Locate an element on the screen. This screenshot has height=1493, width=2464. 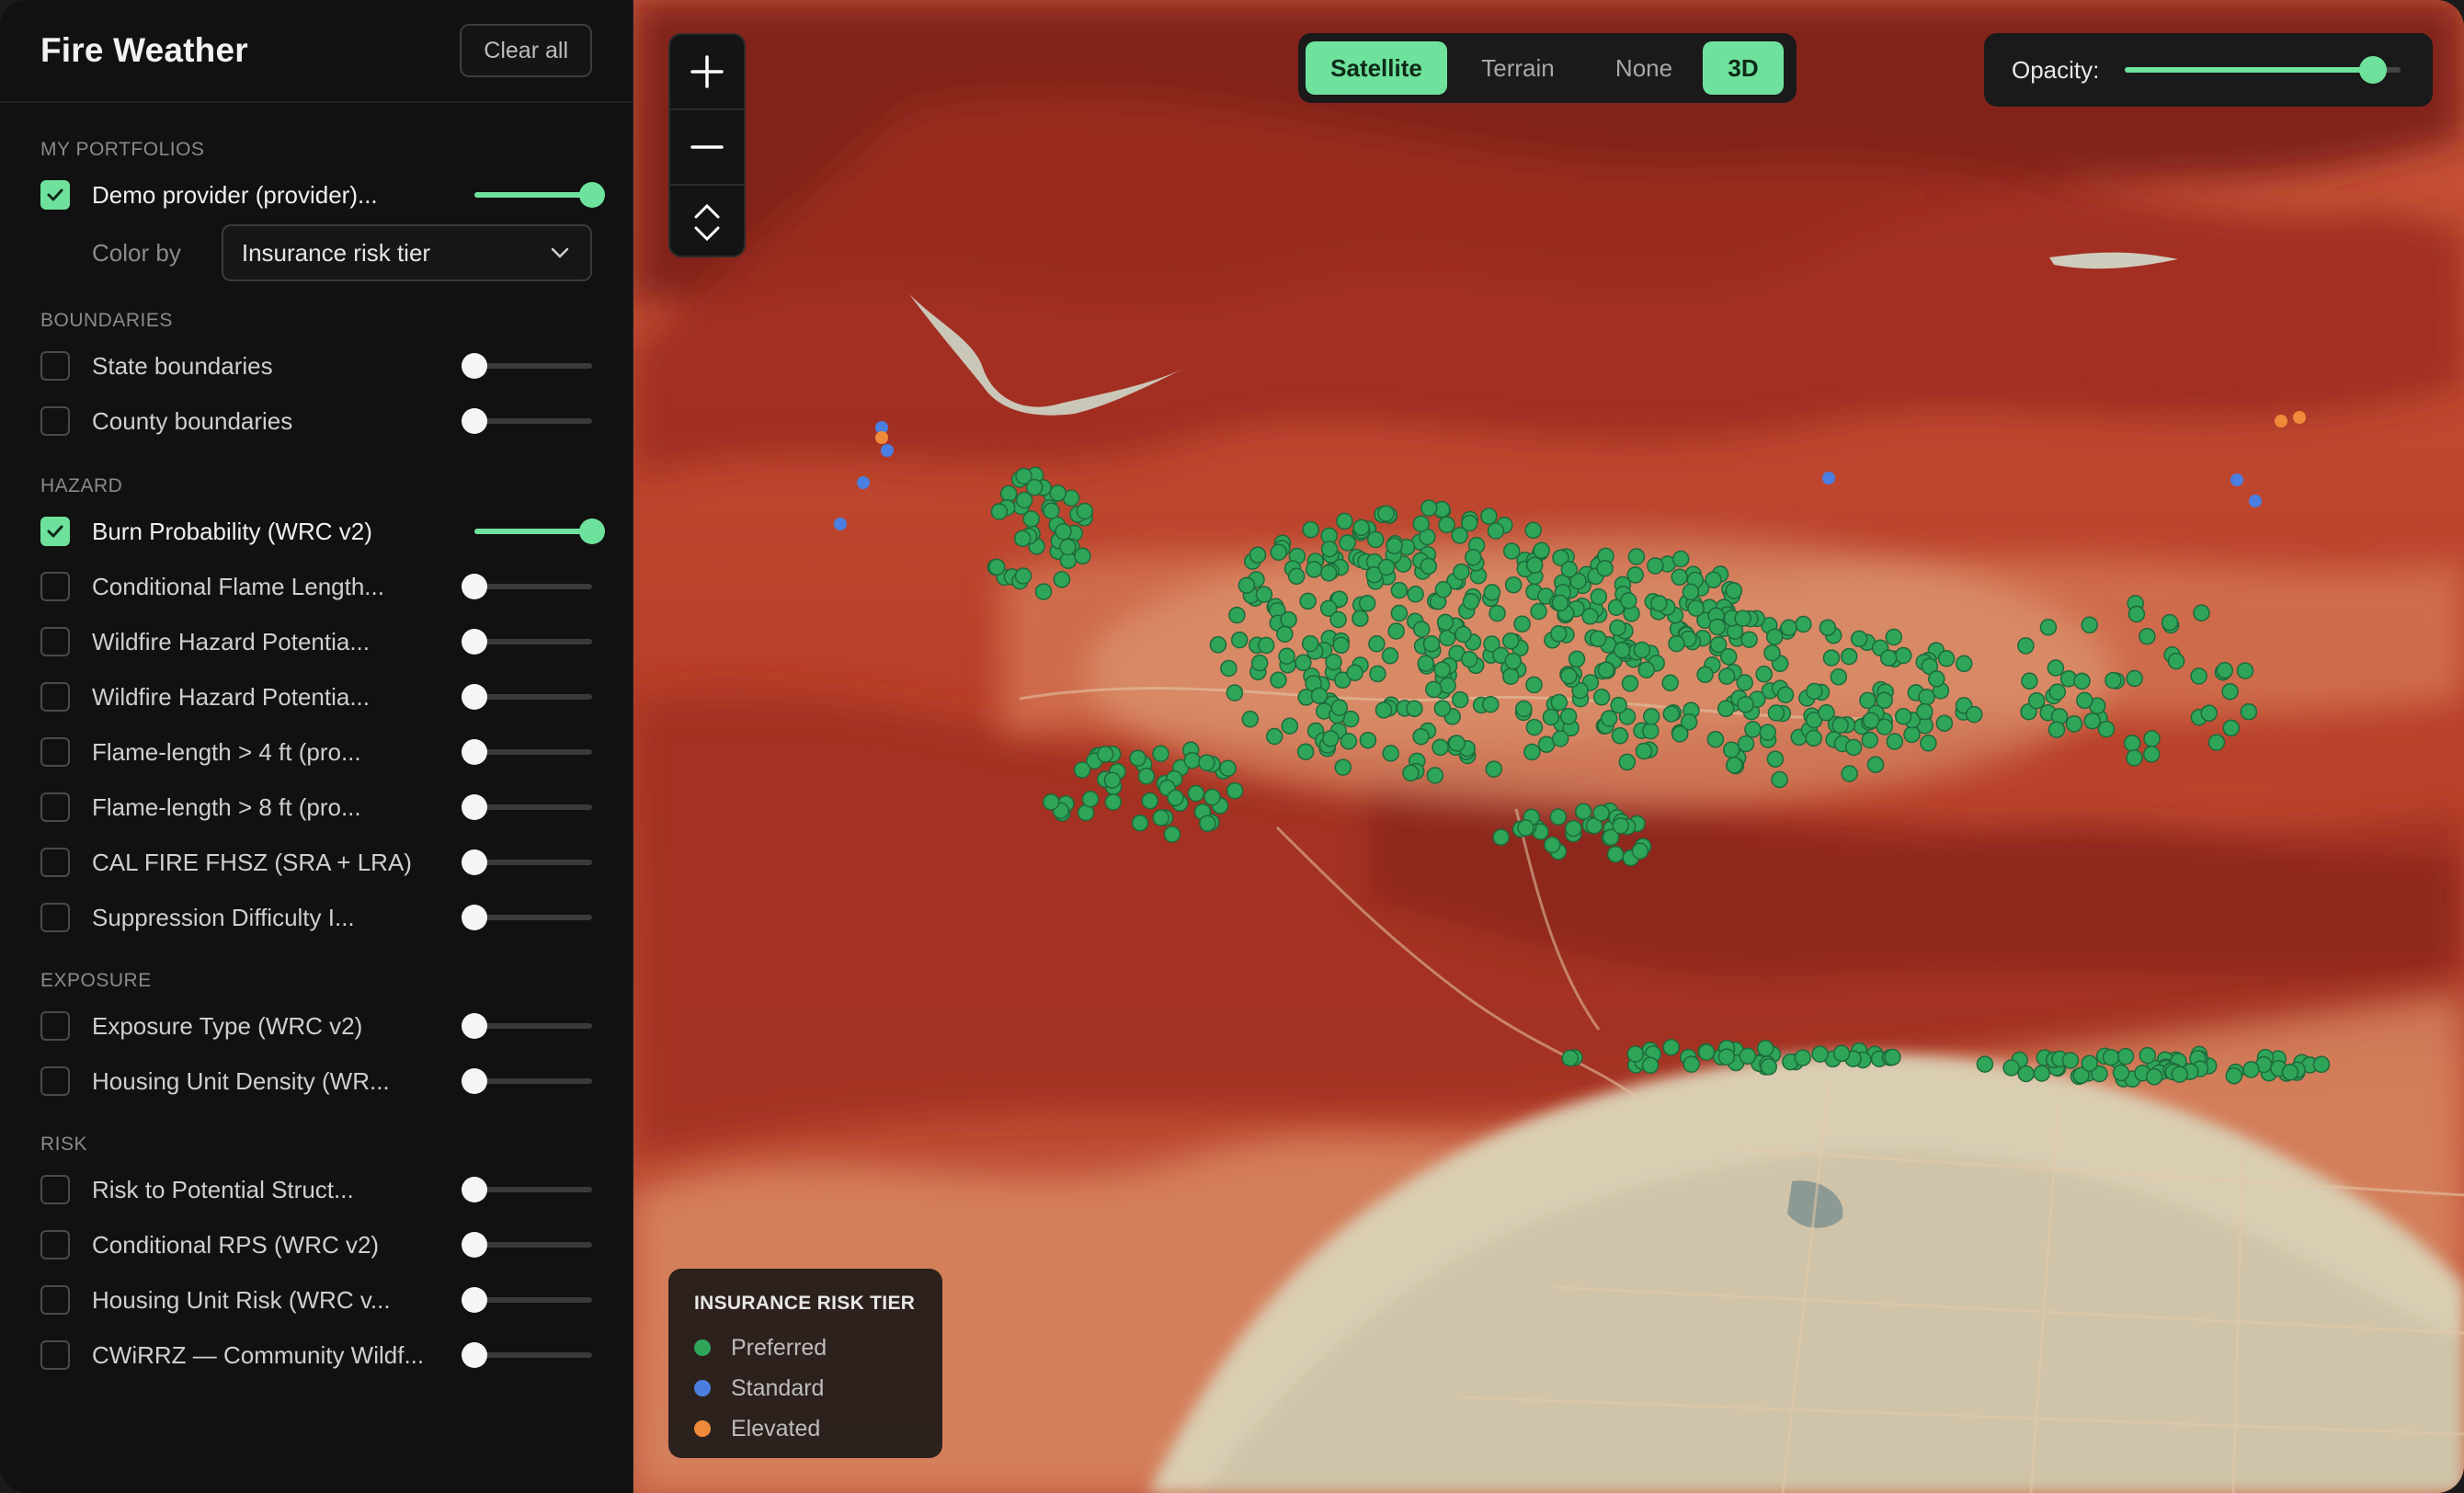
burn-probability-opacity-slider is located at coordinates (539, 531).